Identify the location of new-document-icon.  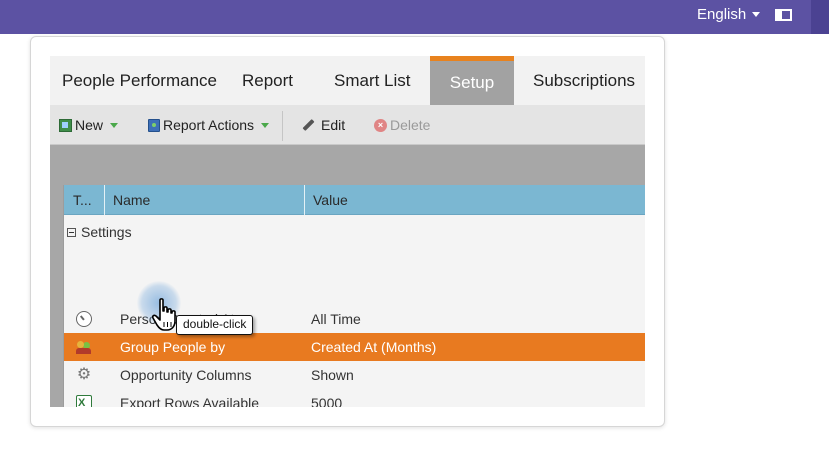
(65, 125).